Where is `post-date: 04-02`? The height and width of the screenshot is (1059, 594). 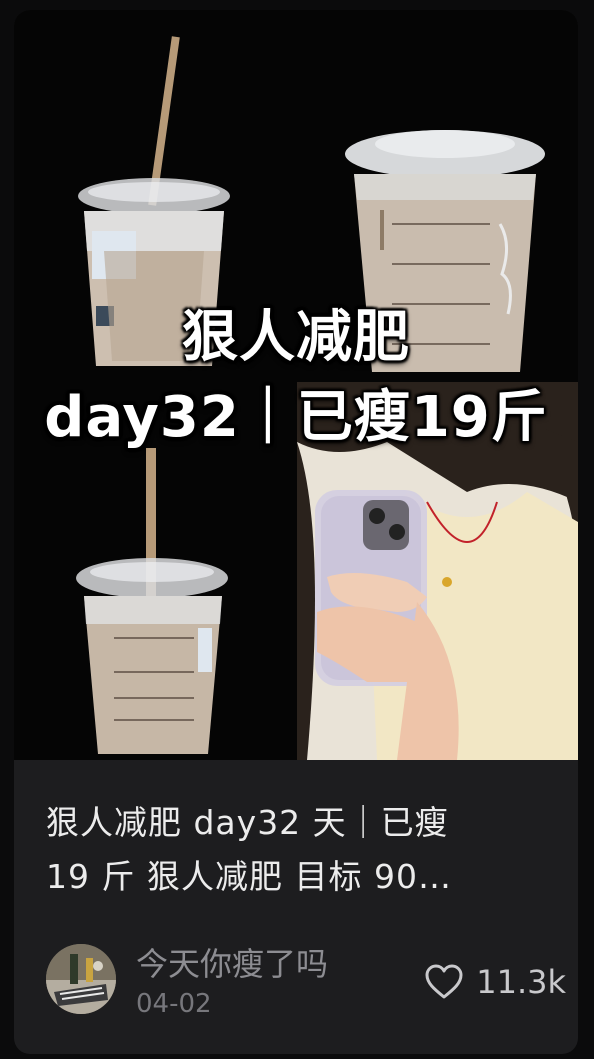
post-date: 04-02 is located at coordinates (174, 1004).